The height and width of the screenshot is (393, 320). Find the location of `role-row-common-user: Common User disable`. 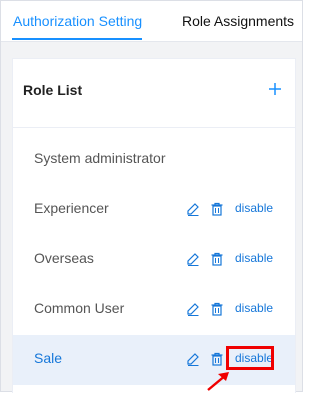

role-row-common-user: Common User disable is located at coordinates (154, 310).